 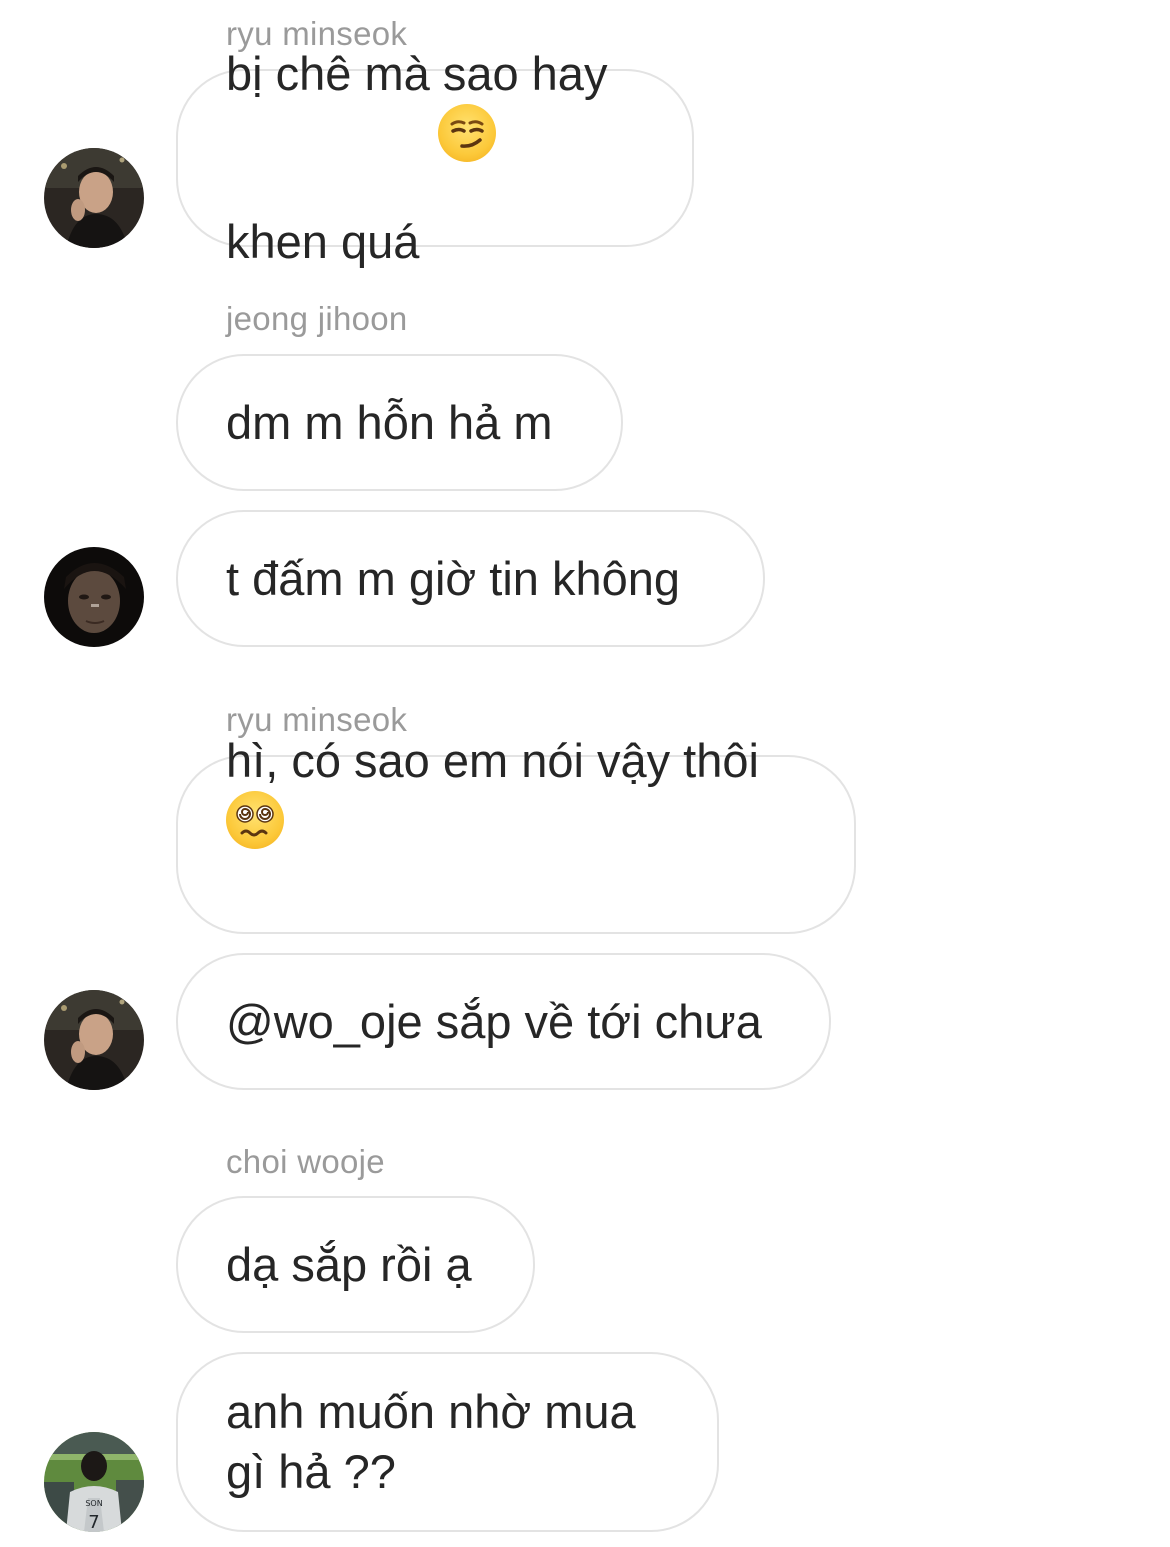 What do you see at coordinates (417, 157) in the screenshot?
I see `message-text: bị chê mà sao hay khen quá` at bounding box center [417, 157].